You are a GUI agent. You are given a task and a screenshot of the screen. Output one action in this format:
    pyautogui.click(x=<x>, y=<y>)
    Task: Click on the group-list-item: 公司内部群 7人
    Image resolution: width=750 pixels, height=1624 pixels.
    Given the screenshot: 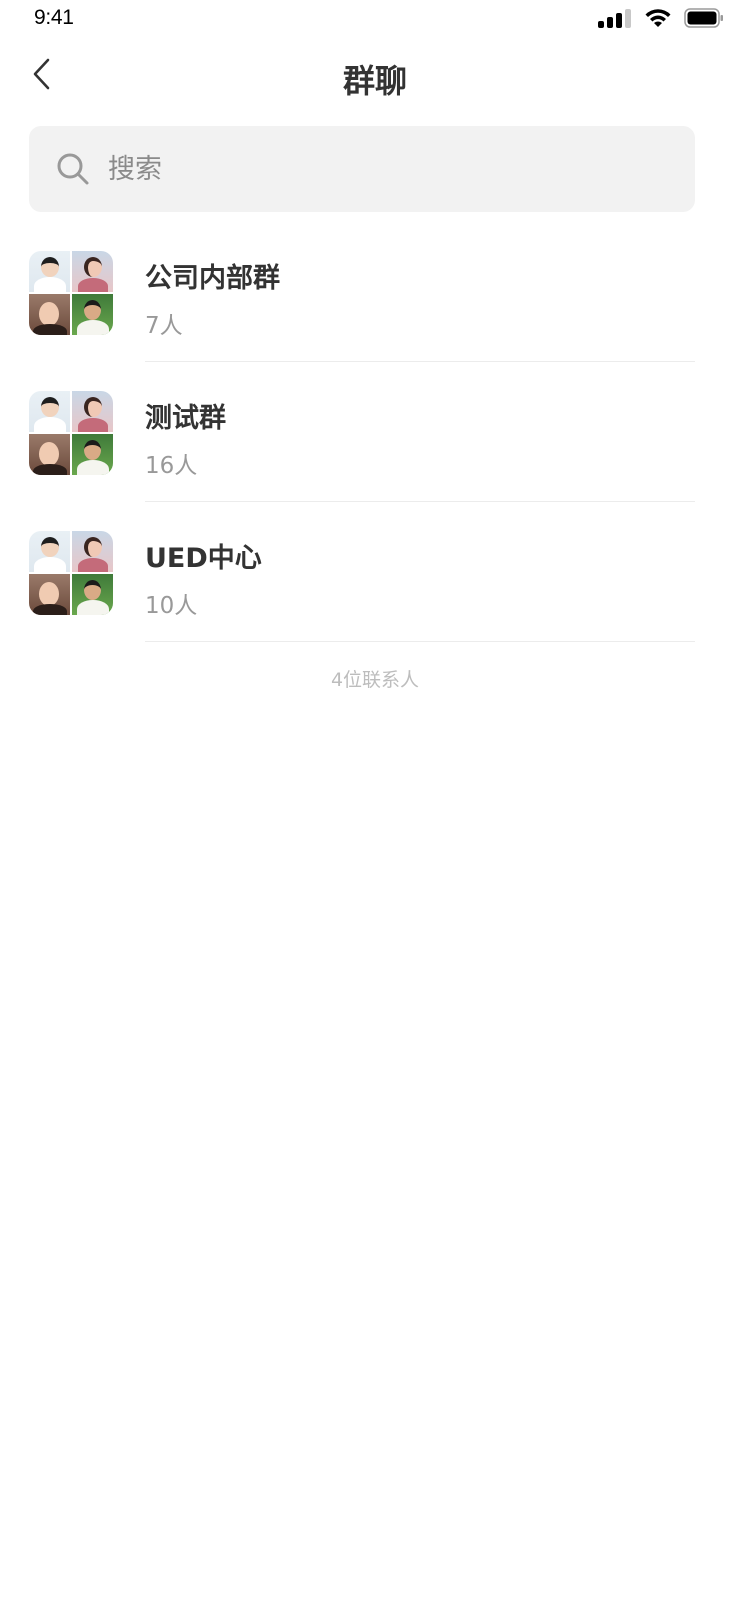 What is the action you would take?
    pyautogui.click(x=375, y=300)
    